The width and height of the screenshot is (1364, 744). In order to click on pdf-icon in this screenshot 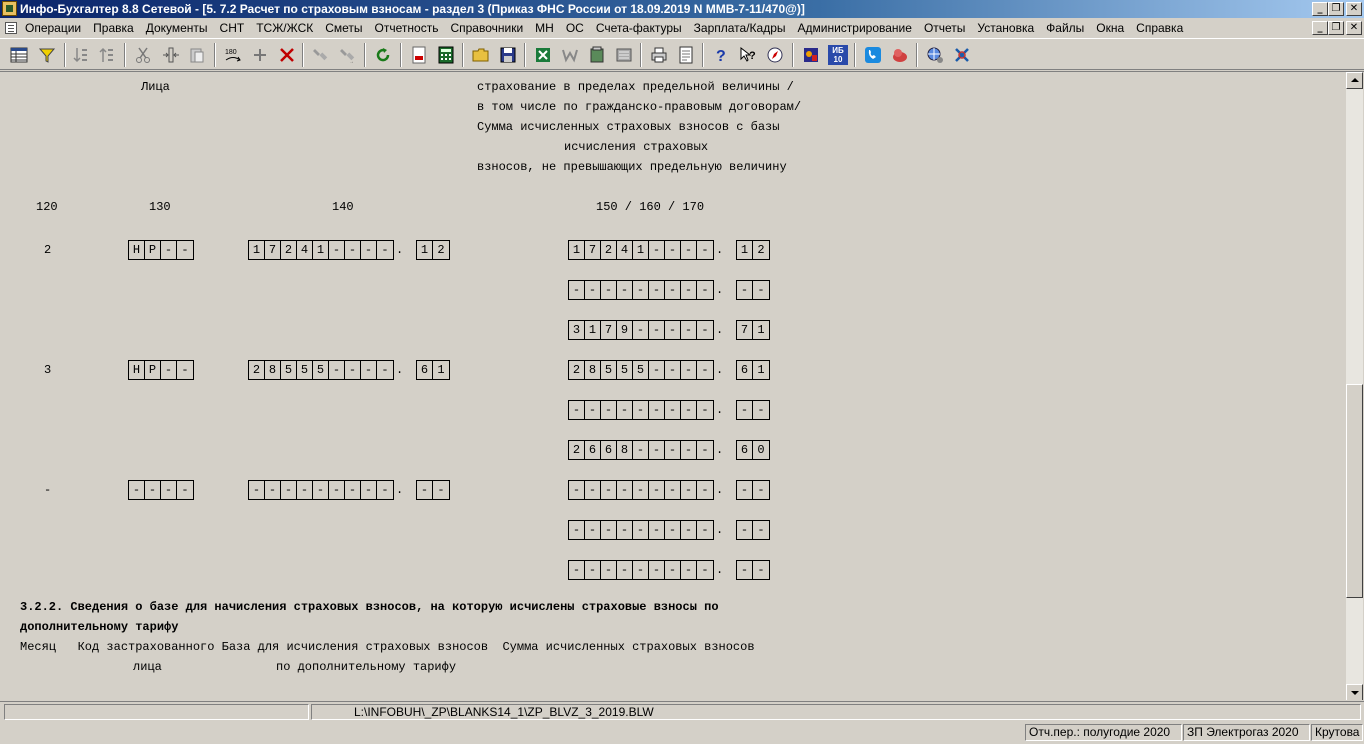, I will do `click(419, 55)`.